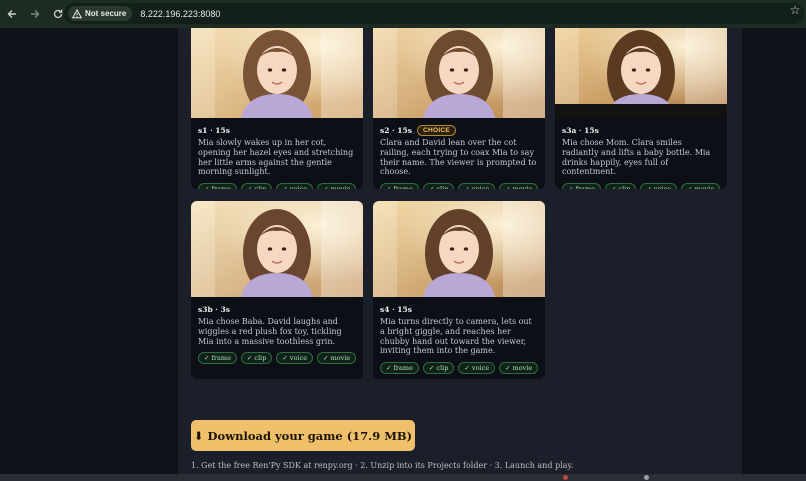 Image resolution: width=806 pixels, height=481 pixels. Describe the element at coordinates (569, 130) in the screenshot. I see `scene-id: s3a` at that location.